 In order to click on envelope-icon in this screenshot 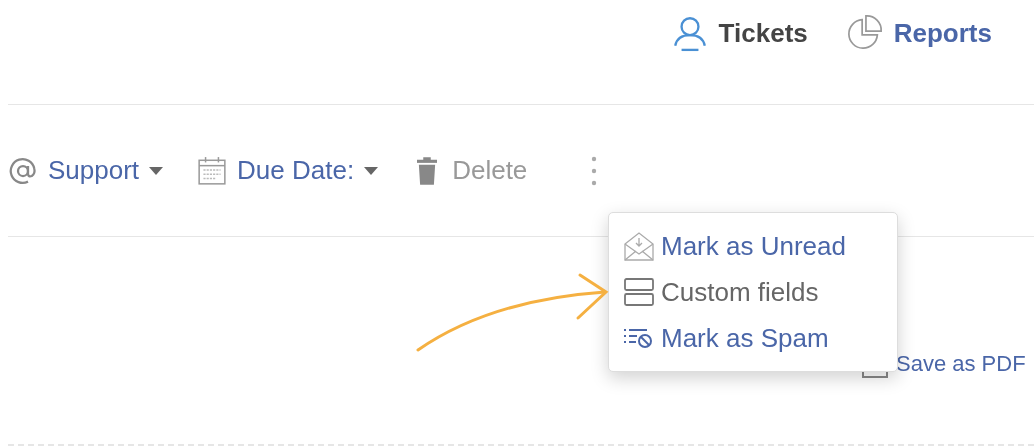, I will do `click(639, 246)`.